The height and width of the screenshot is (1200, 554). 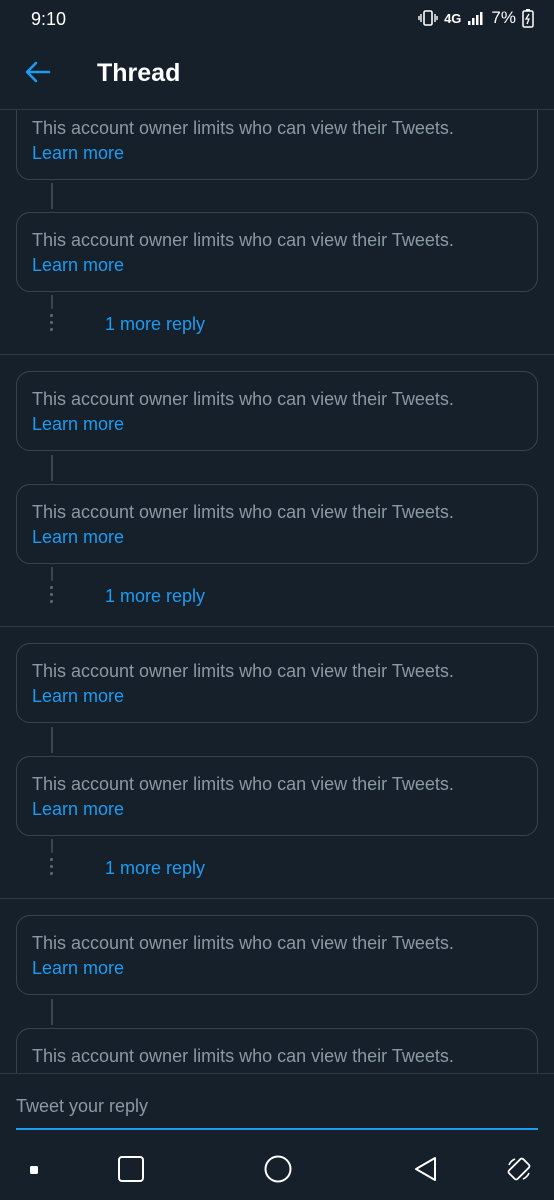 I want to click on small-square-icon, so click(x=34, y=1171).